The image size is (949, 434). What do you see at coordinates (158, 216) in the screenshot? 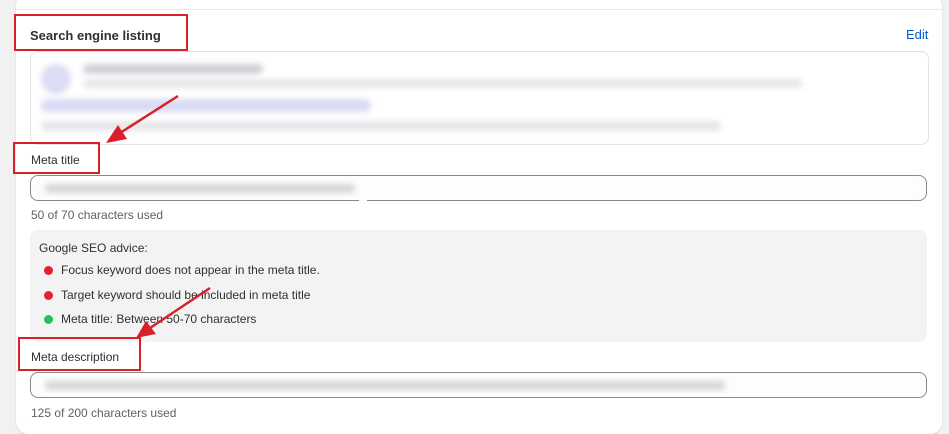
I see `annotation-arrows` at bounding box center [158, 216].